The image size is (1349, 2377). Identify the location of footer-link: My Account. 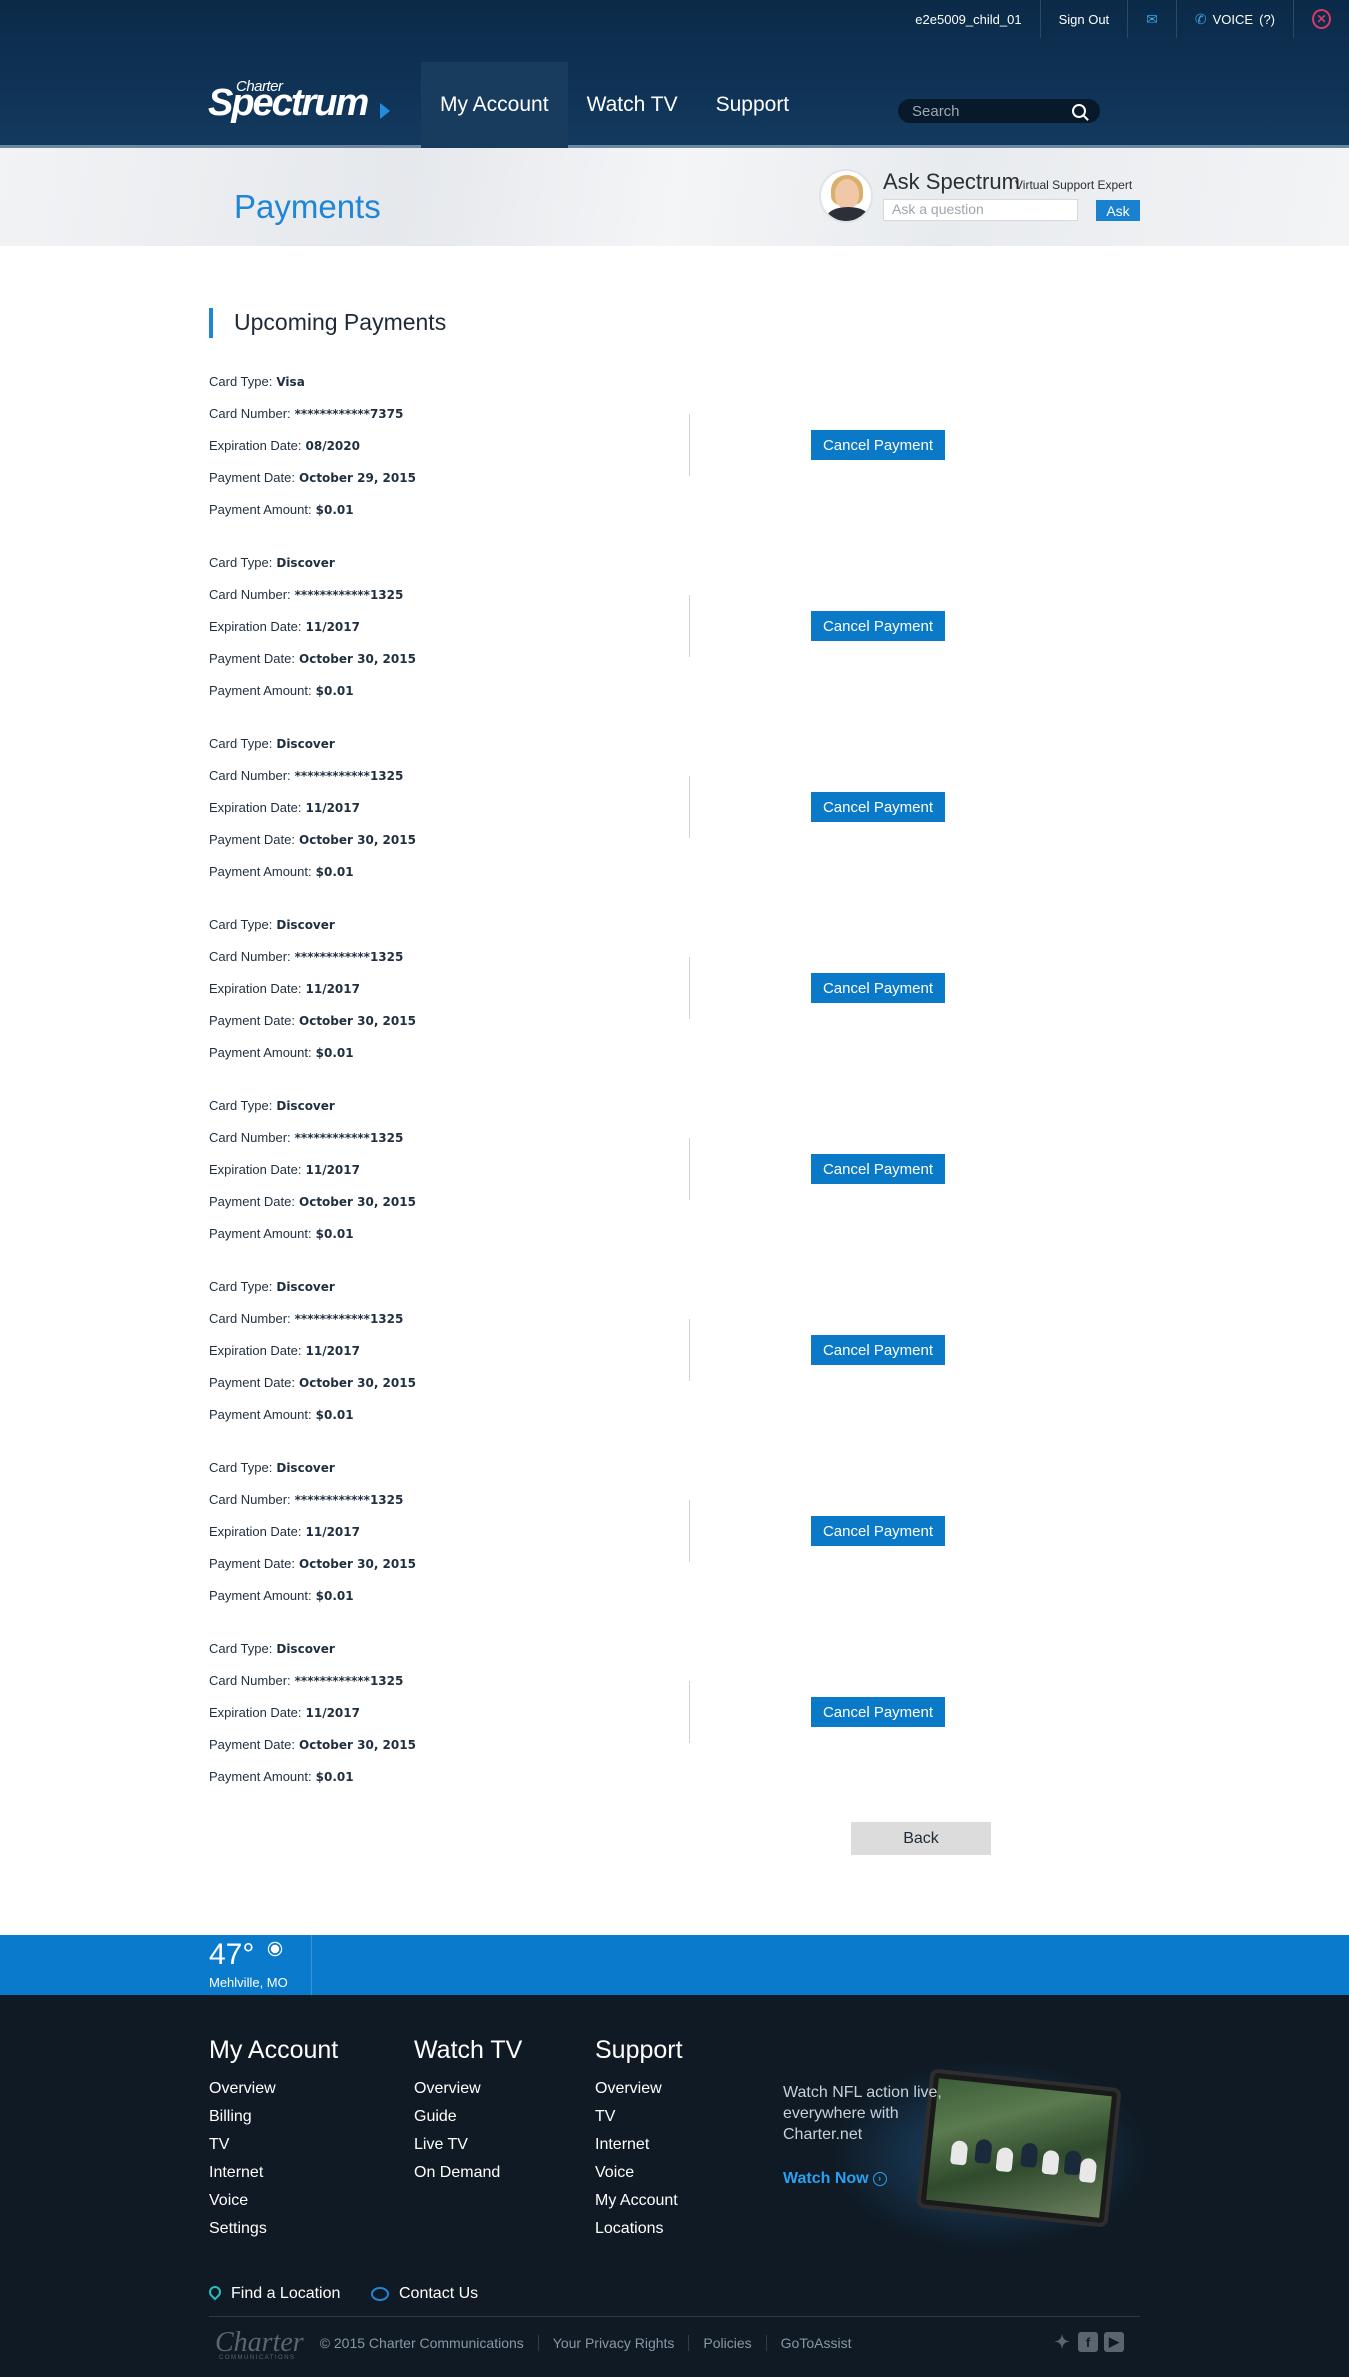
(639, 2201).